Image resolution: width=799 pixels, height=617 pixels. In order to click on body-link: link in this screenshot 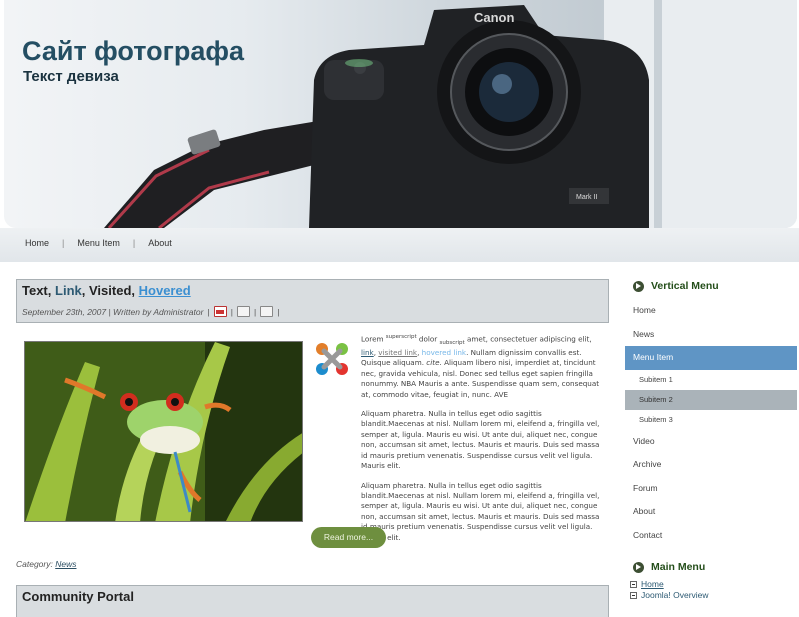, I will do `click(367, 352)`.